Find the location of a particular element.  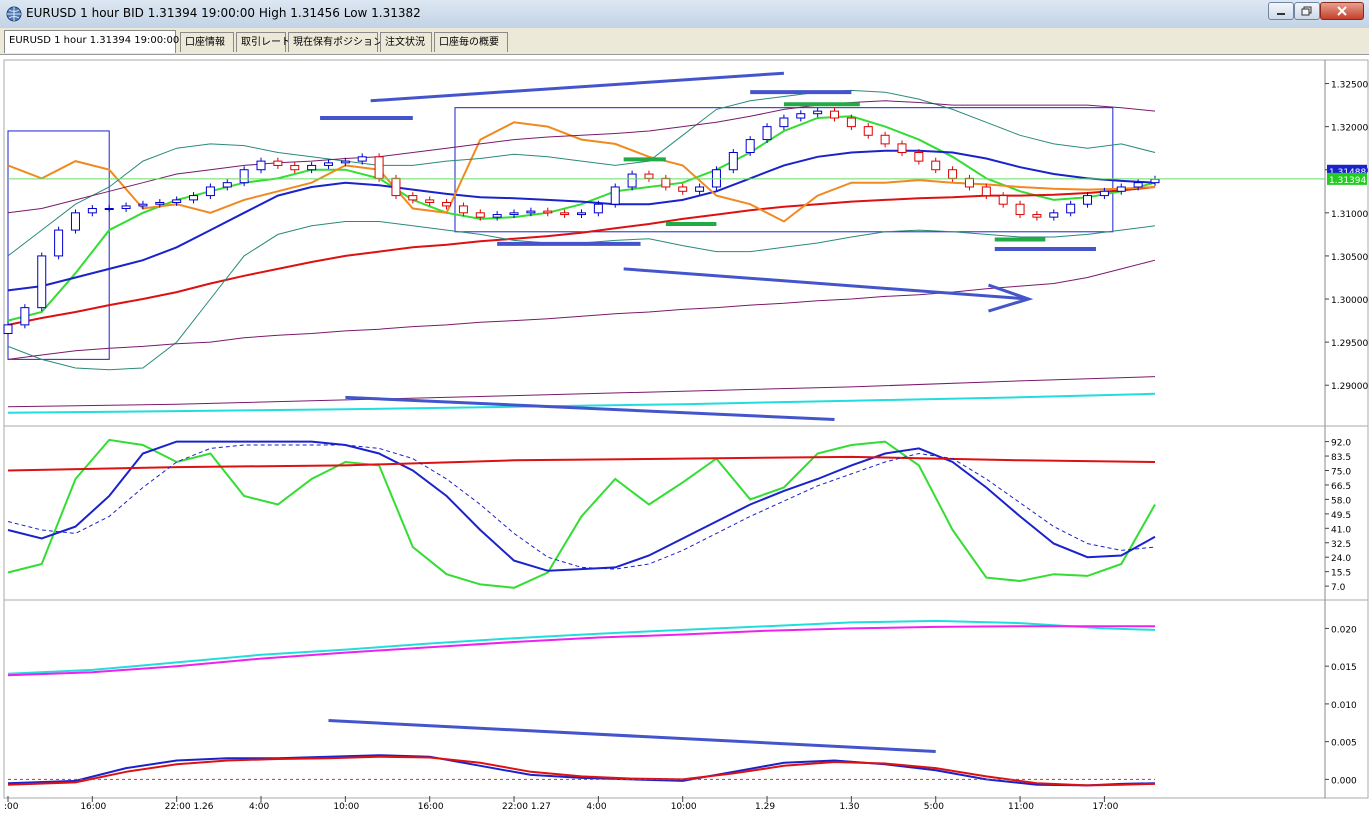

tab-account-summary: 口座毎の概要 is located at coordinates (471, 42).